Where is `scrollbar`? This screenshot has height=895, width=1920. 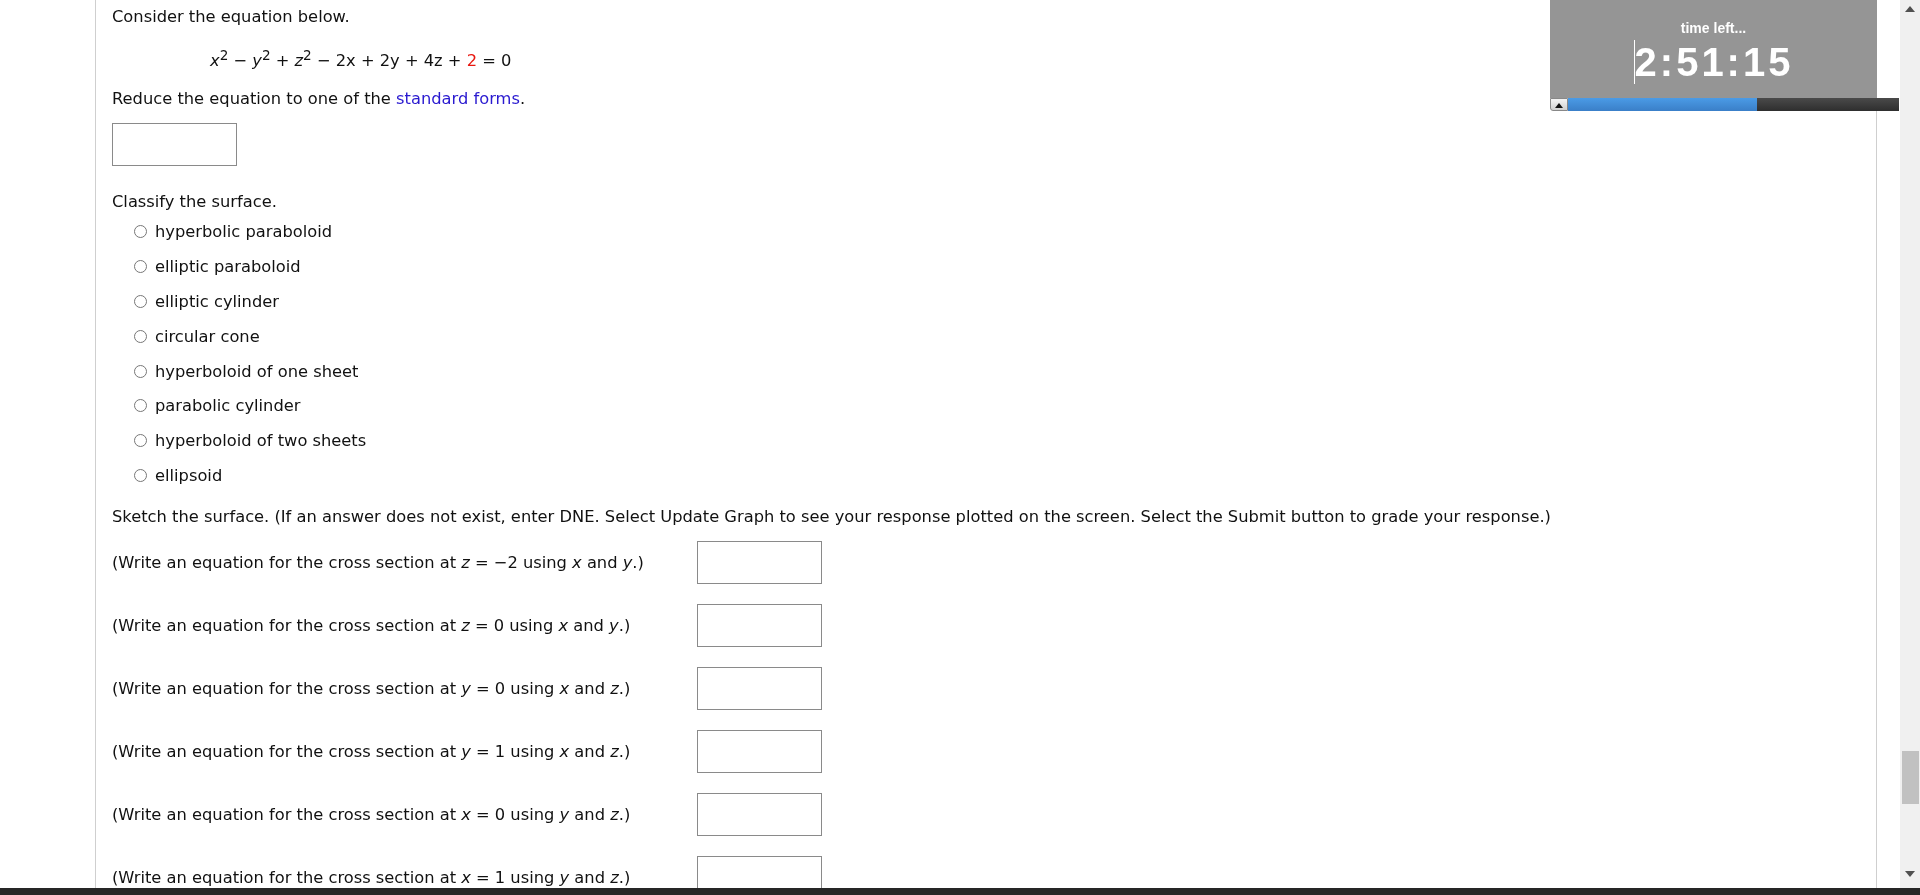
scrollbar is located at coordinates (1910, 444).